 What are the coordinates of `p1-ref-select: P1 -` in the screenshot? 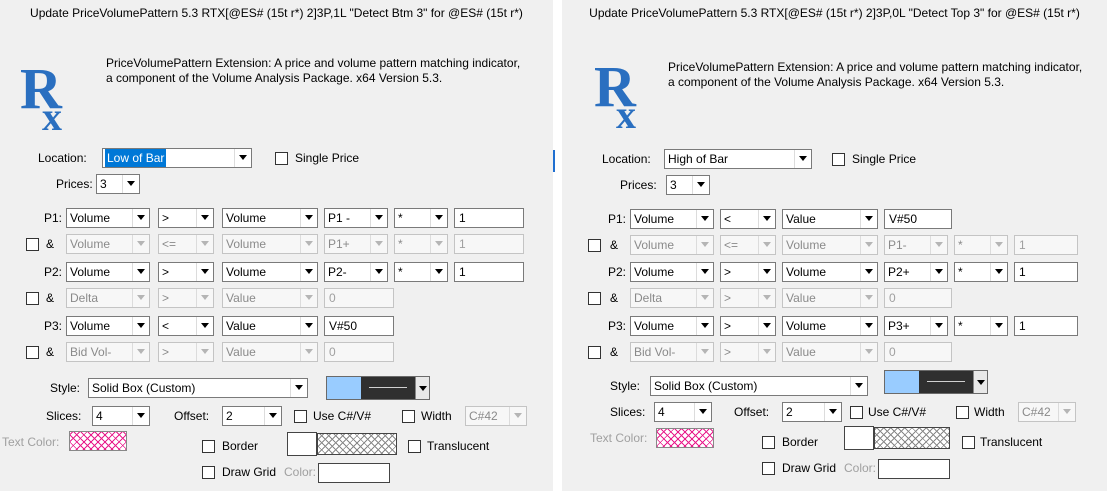 It's located at (356, 218).